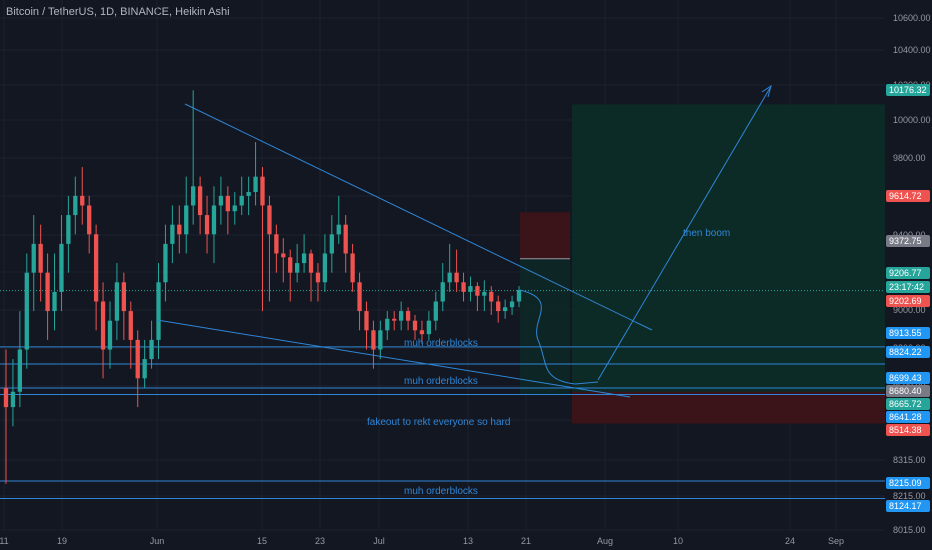  What do you see at coordinates (545, 235) in the screenshot?
I see `upper-stop-zone` at bounding box center [545, 235].